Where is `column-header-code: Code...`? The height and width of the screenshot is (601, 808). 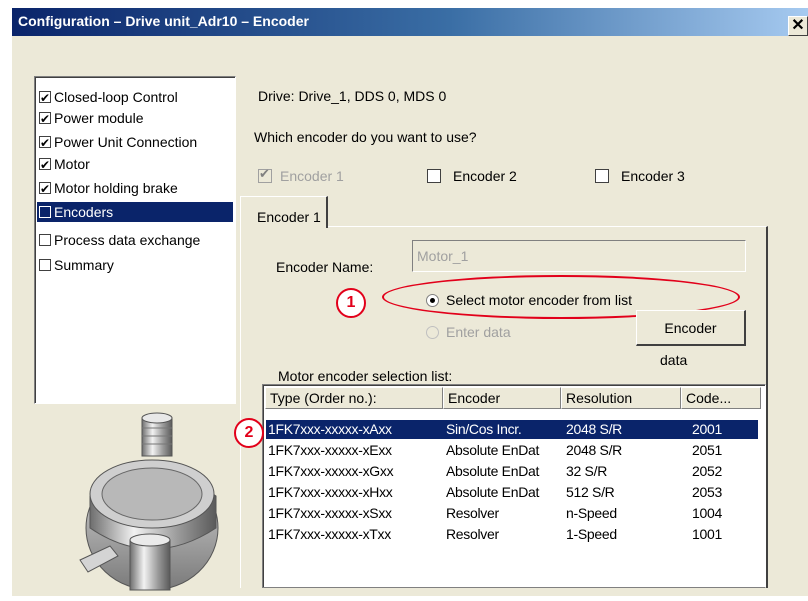
column-header-code: Code... is located at coordinates (721, 398).